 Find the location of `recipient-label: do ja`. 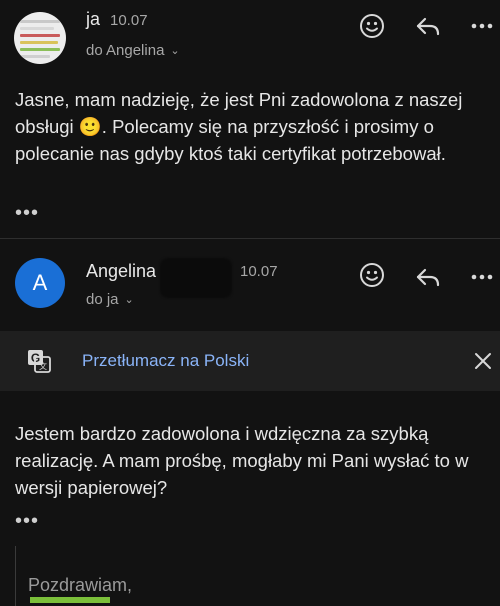

recipient-label: do ja is located at coordinates (102, 299).